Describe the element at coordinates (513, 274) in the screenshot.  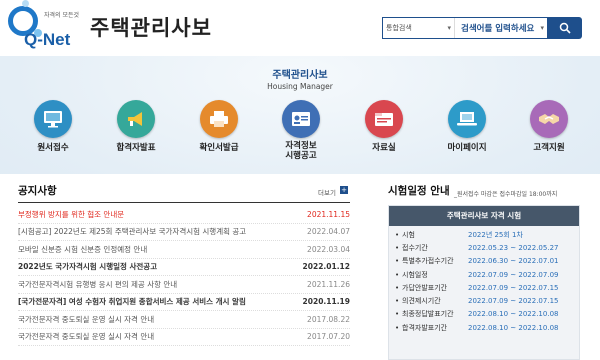
I see `schedule-value: 2022.07.09 ~ 2022.07.09` at that location.